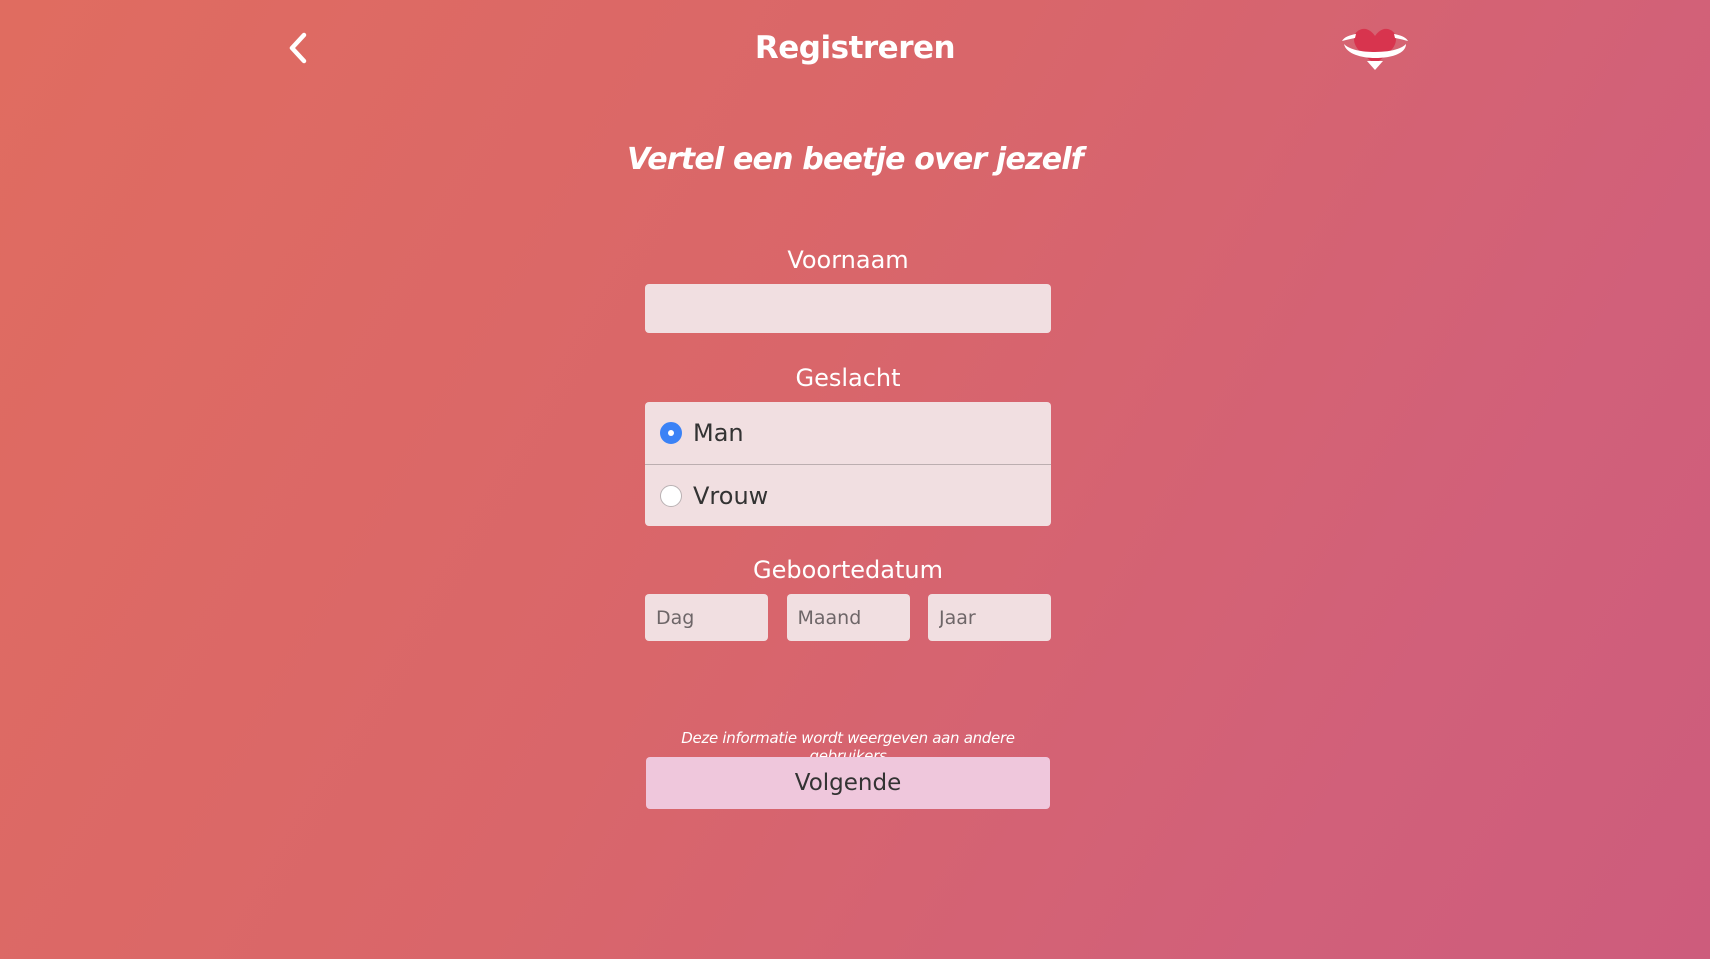 This screenshot has height=959, width=1710. I want to click on radio-option-vrouw: Vrouw, so click(848, 495).